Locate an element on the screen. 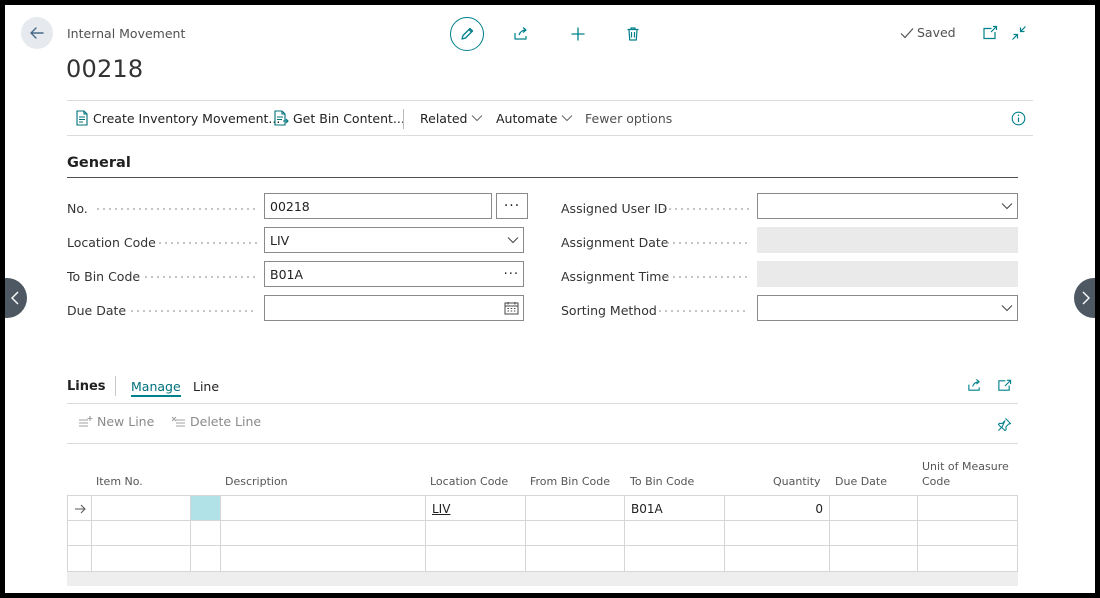 The width and height of the screenshot is (1100, 598). delete-line-icon is located at coordinates (178, 421).